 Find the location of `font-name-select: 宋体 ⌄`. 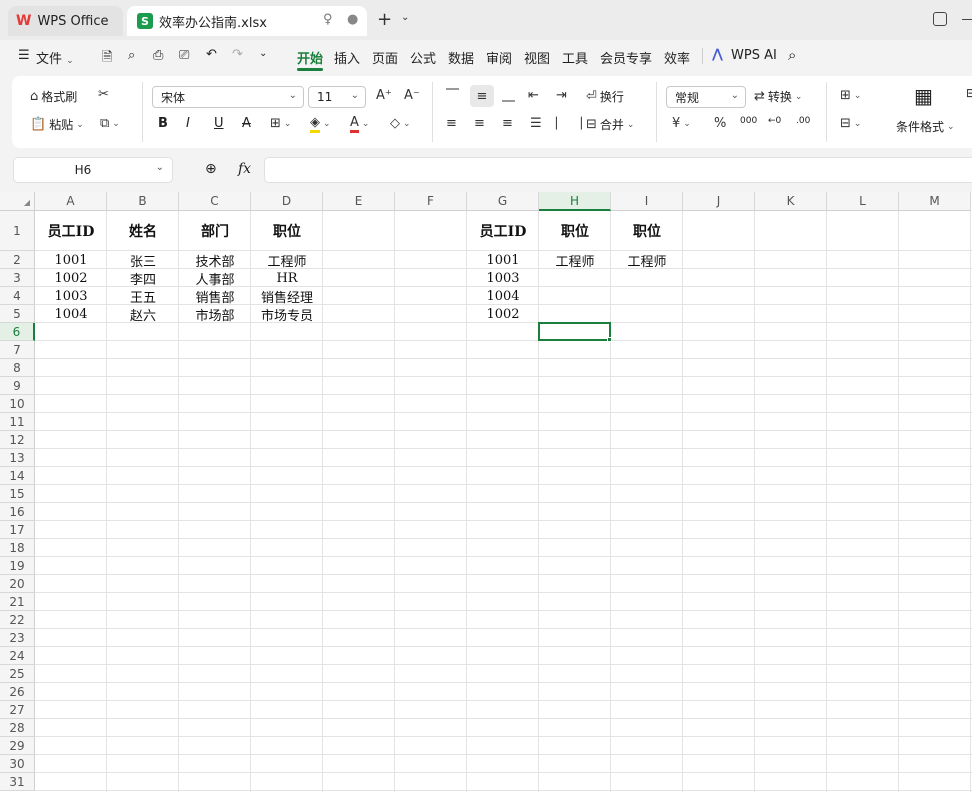

font-name-select: 宋体 ⌄ is located at coordinates (228, 97).